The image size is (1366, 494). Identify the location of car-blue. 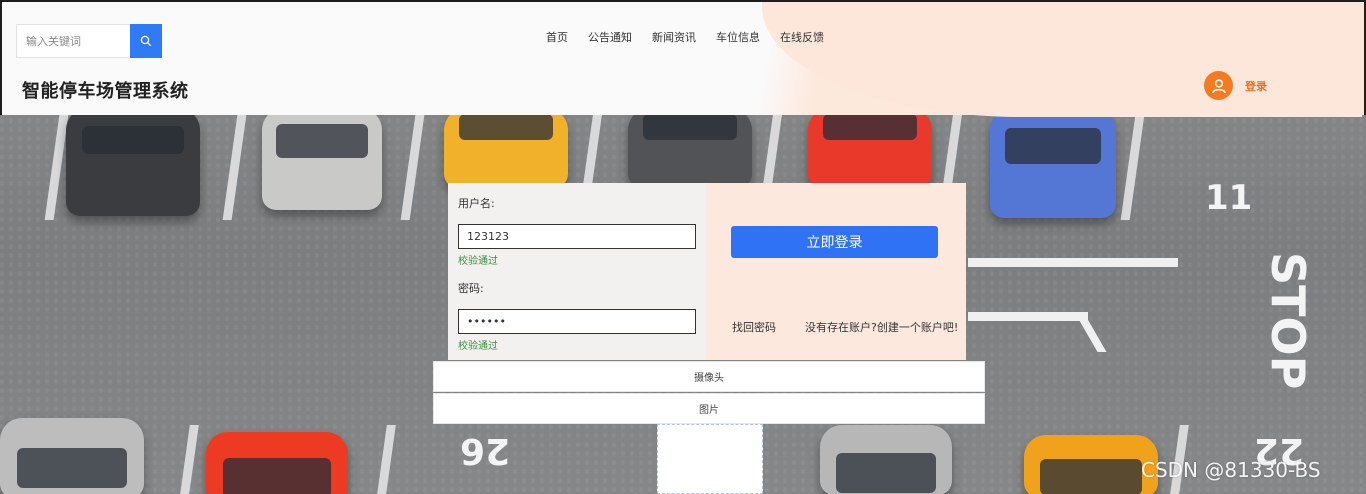
(1053, 163).